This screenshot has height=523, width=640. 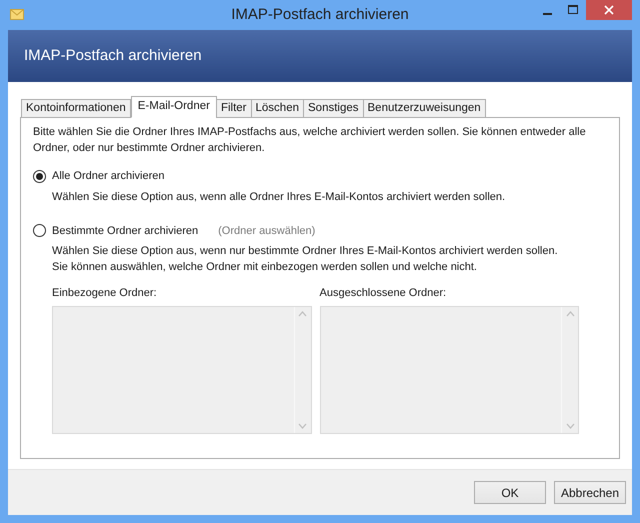 I want to click on option-label: Bestimmte Ordner archivieren, so click(x=125, y=230).